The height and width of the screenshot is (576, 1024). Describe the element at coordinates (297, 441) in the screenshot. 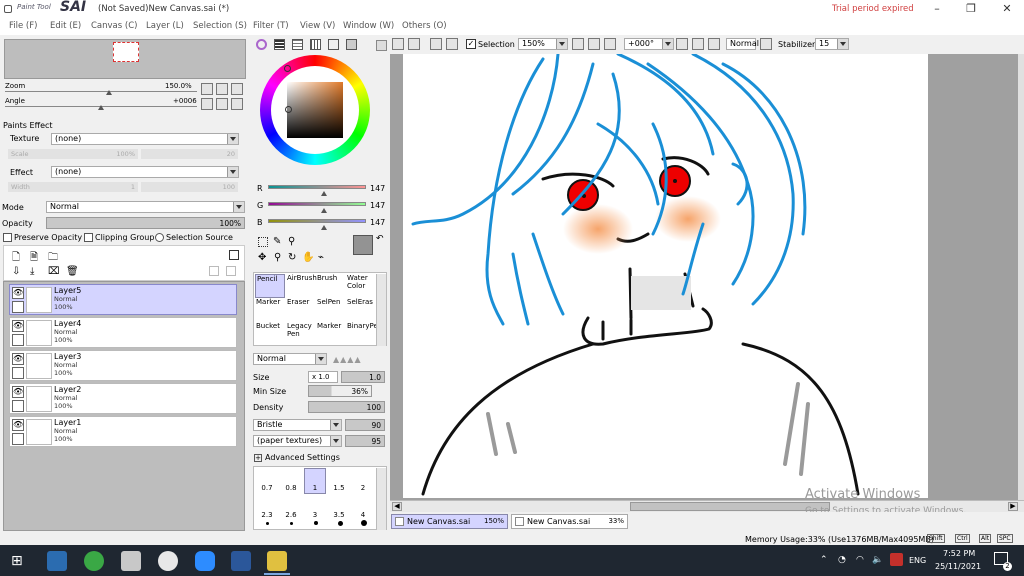

I see `brush-texture-dropdown: (paper textures)` at that location.